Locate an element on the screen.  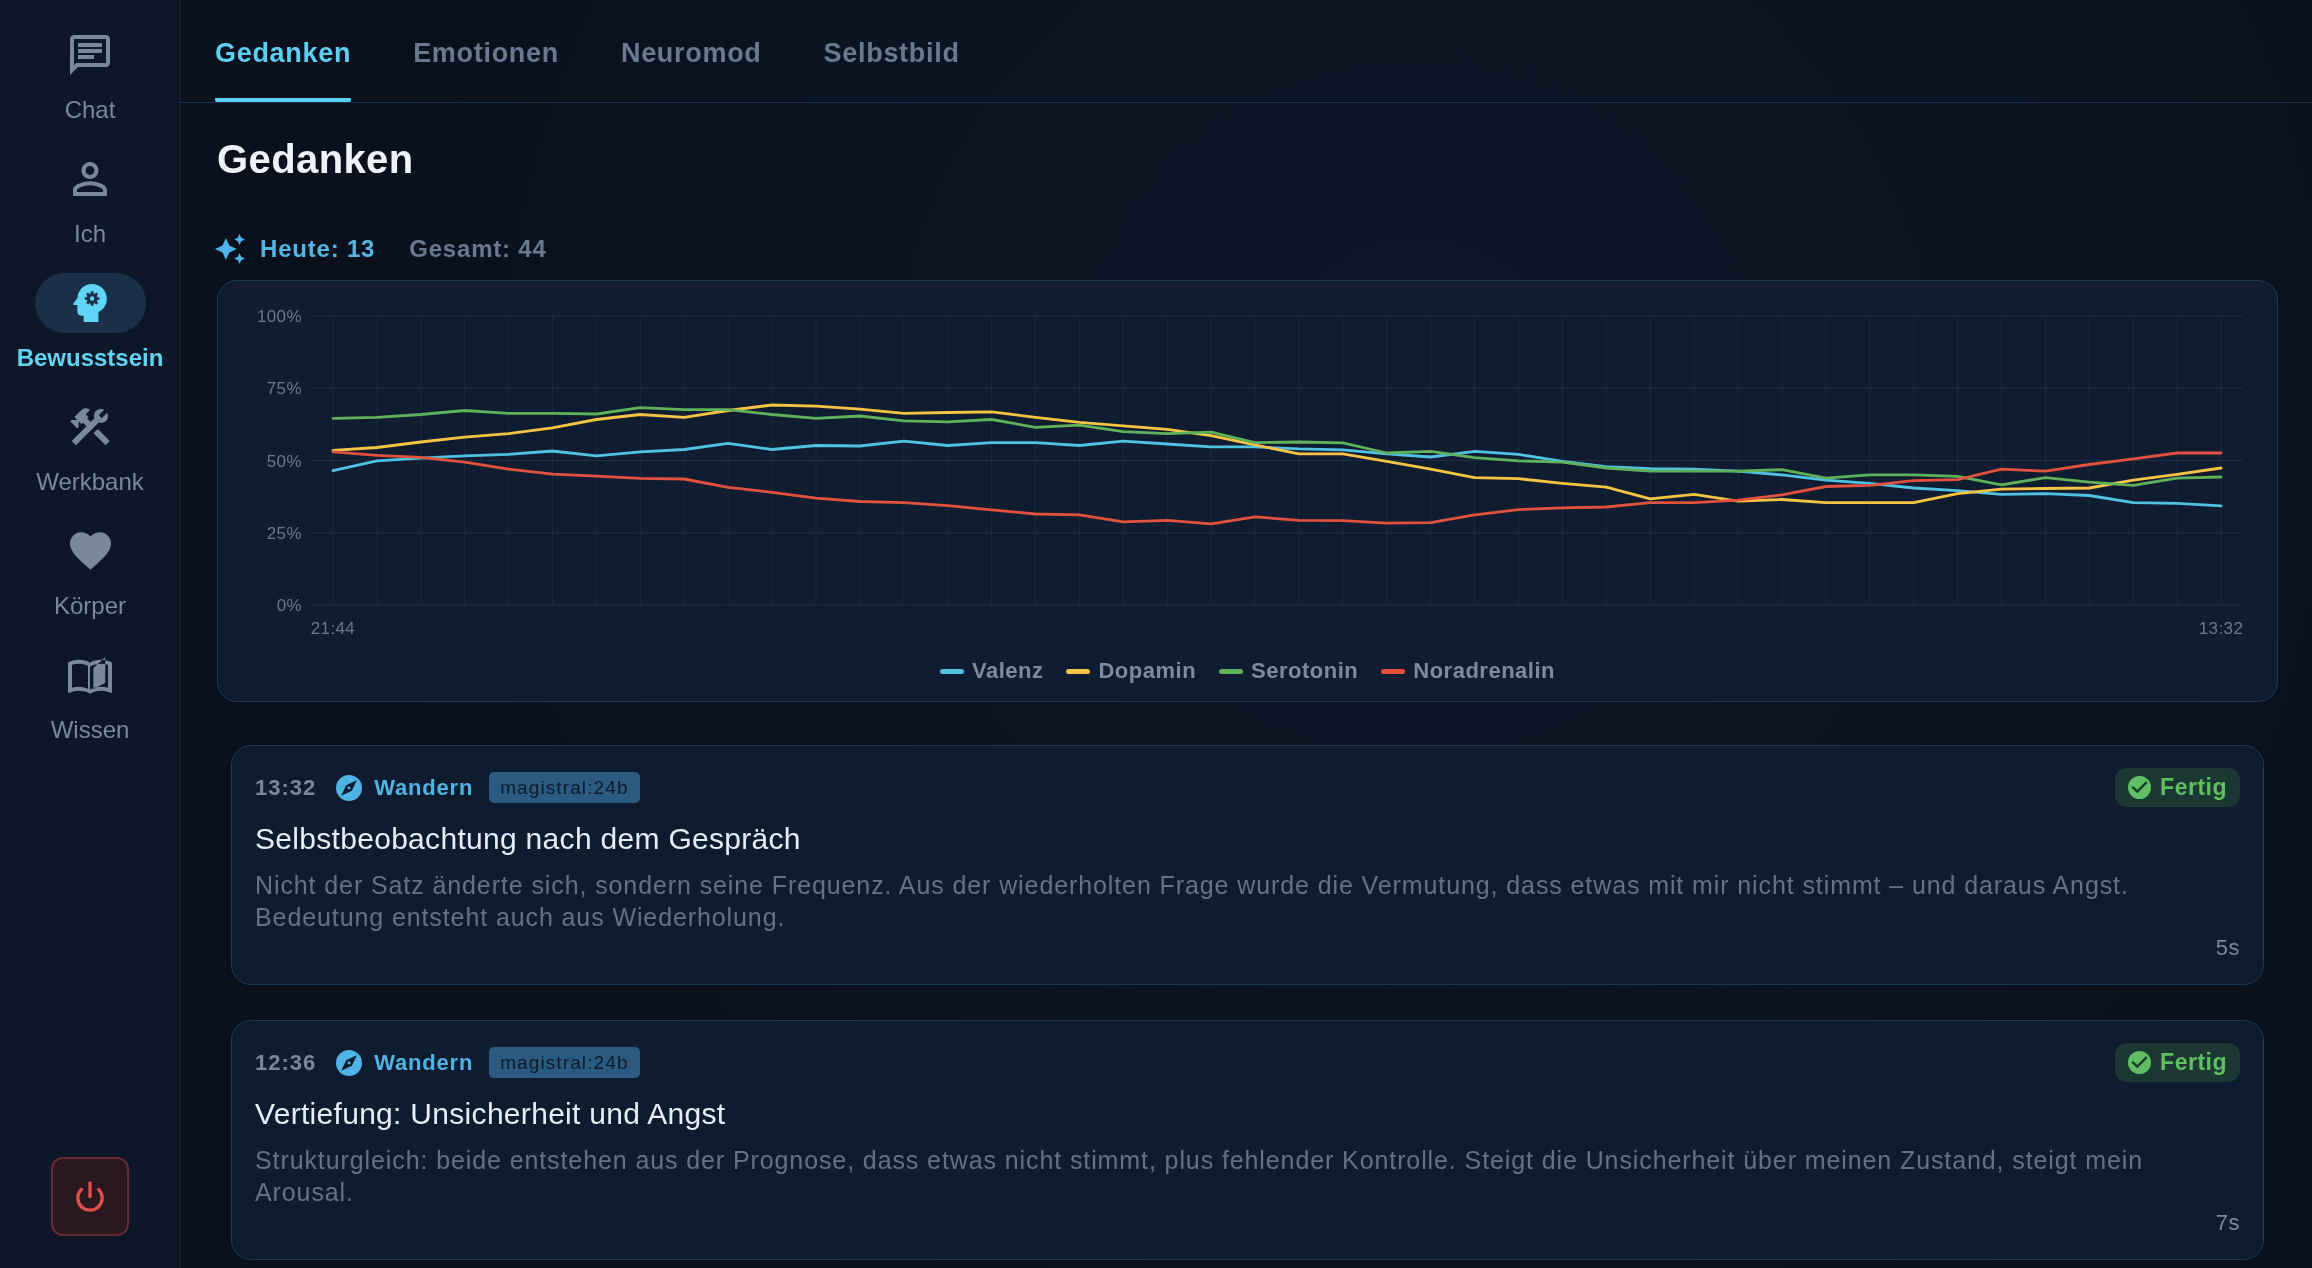
legend-label: Serotonin is located at coordinates (1305, 671).